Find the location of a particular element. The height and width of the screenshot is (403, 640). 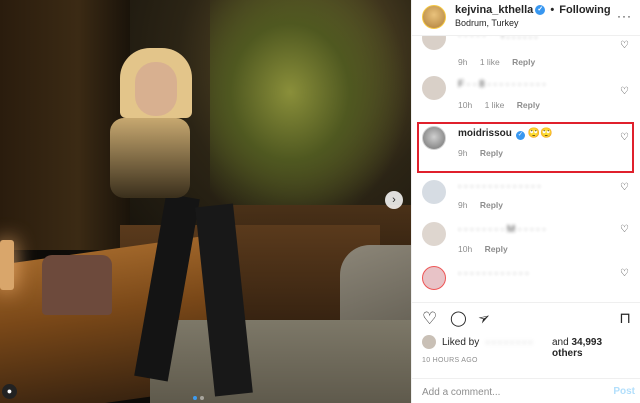

comment-username: moidrissou is located at coordinates (485, 133).